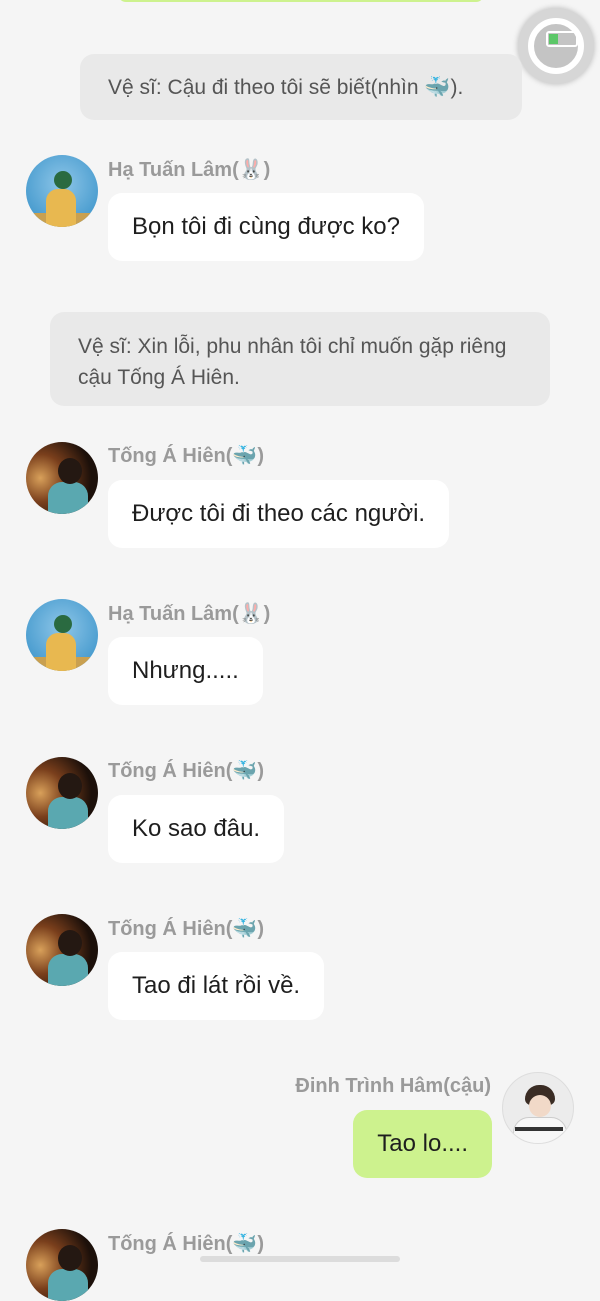 The image size is (600, 1301). What do you see at coordinates (538, 1108) in the screenshot?
I see `avatar-dinh-trinh-ham` at bounding box center [538, 1108].